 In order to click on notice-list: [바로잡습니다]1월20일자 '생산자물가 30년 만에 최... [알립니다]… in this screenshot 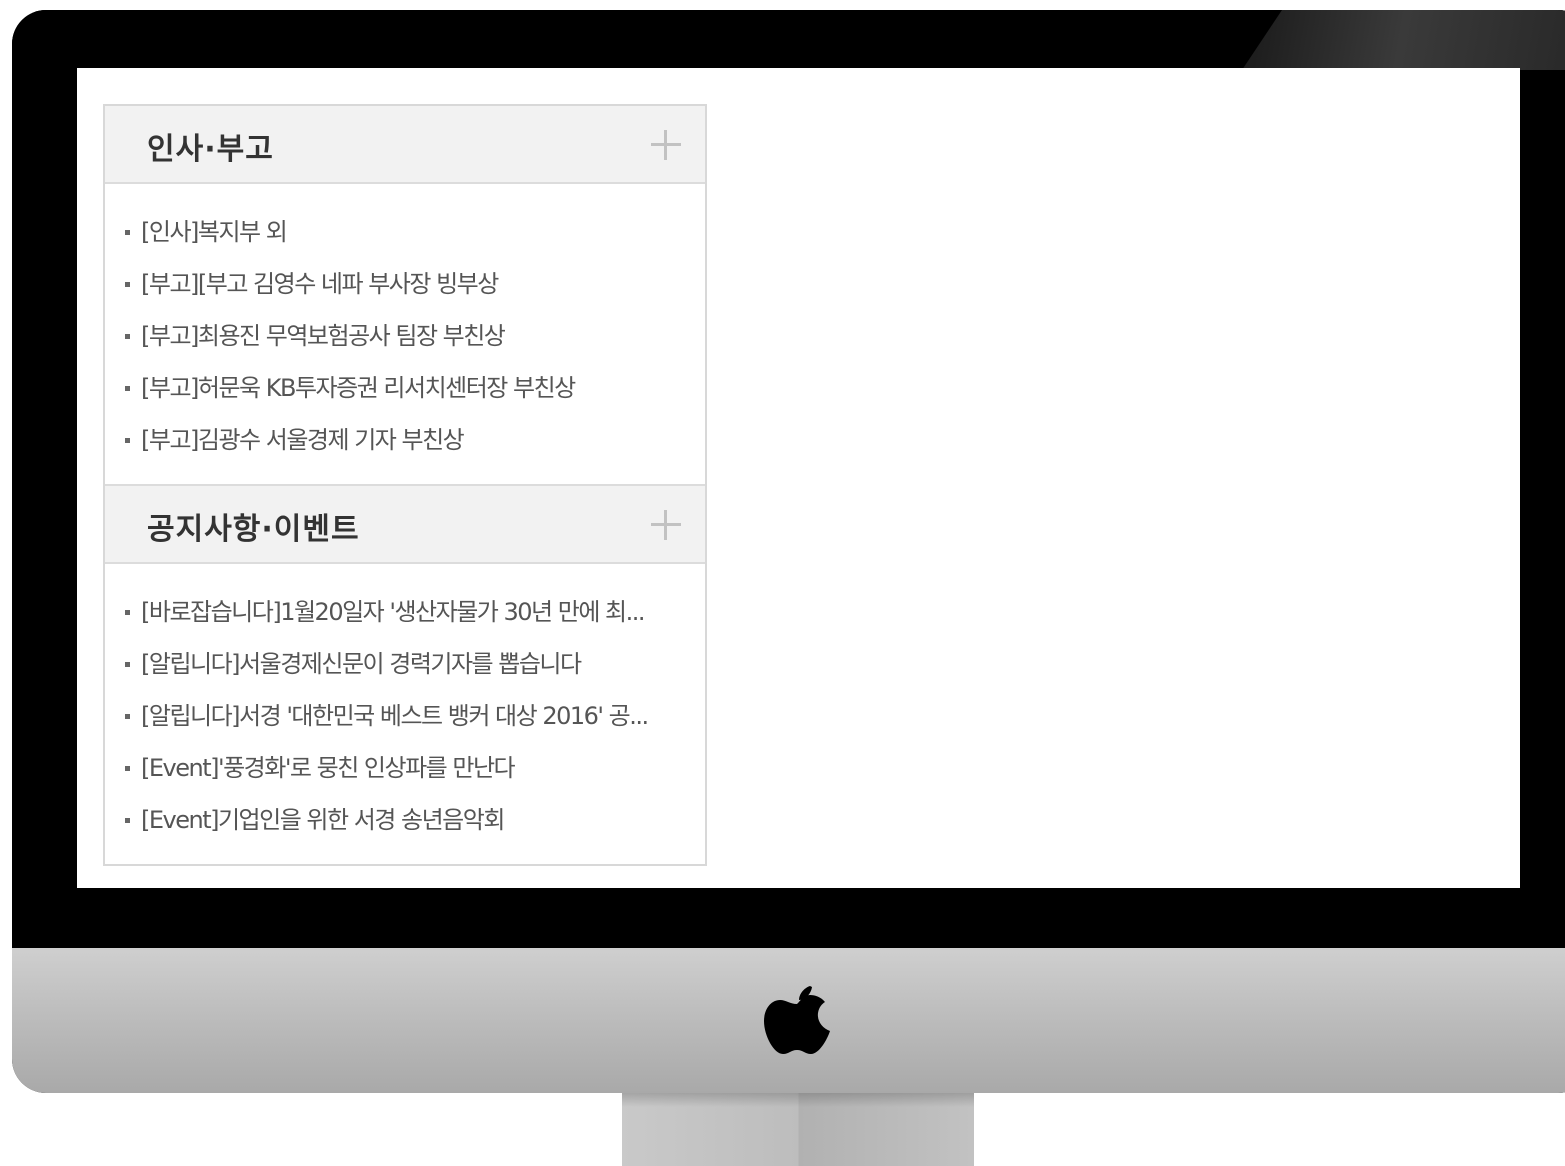, I will do `click(405, 714)`.